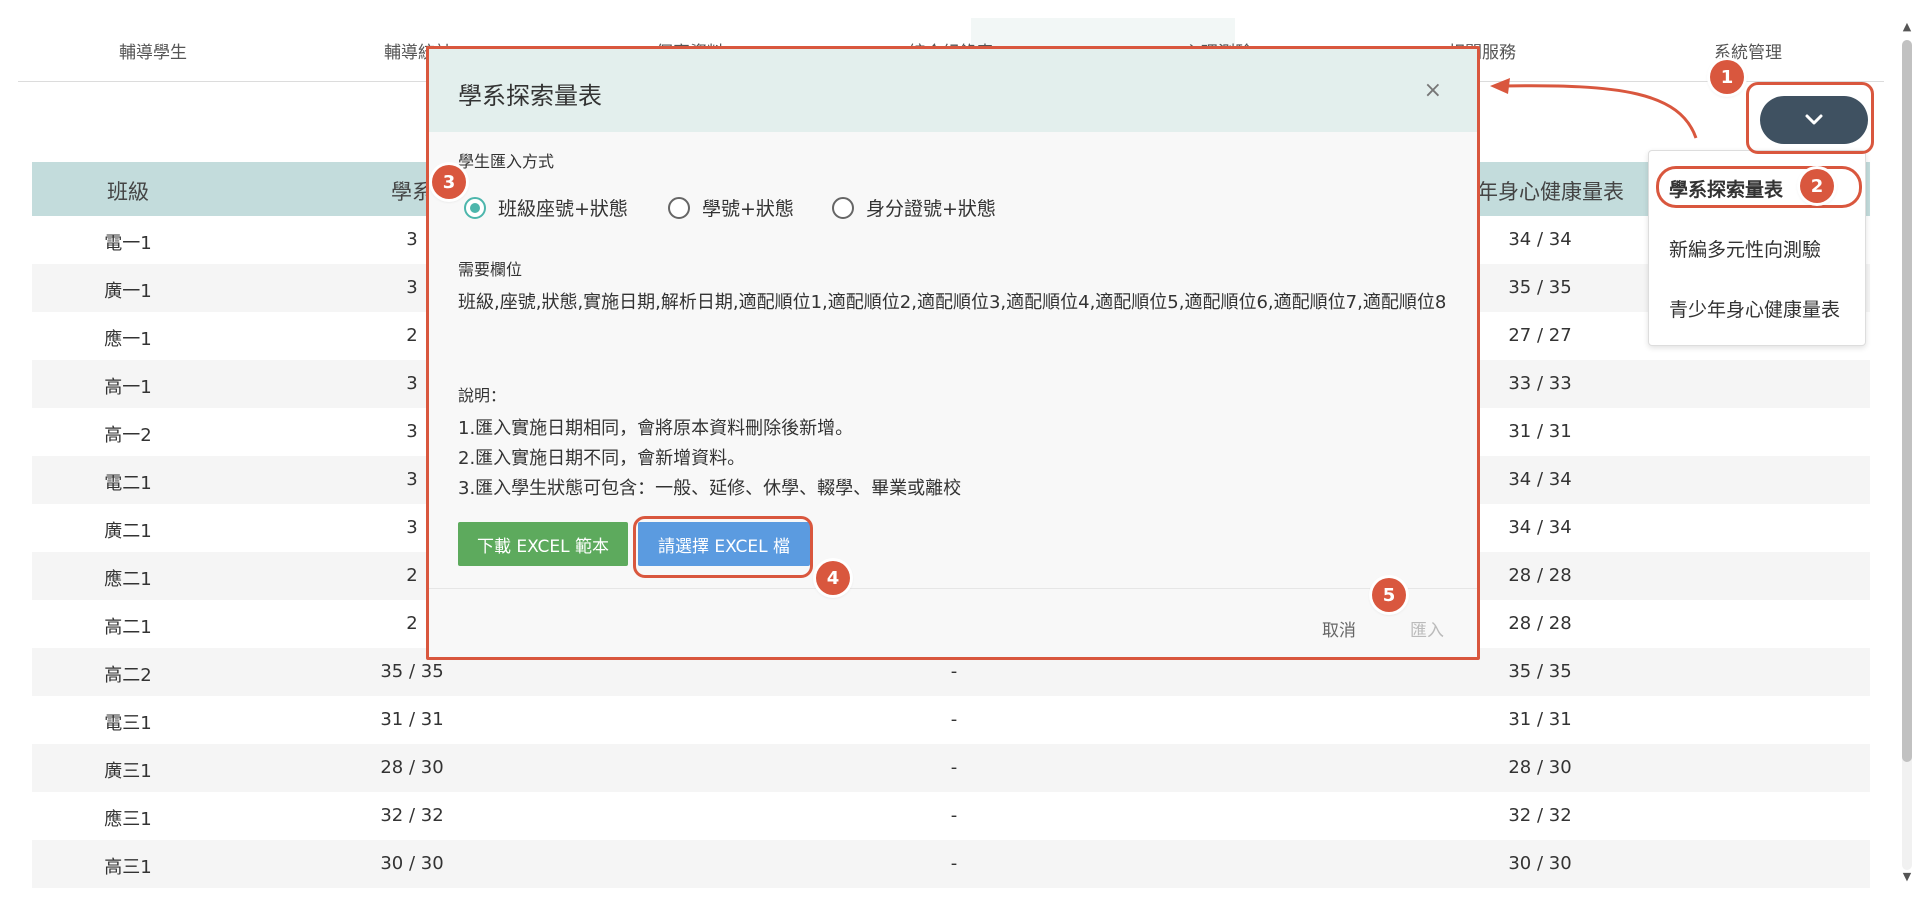 Image resolution: width=1920 pixels, height=907 pixels. What do you see at coordinates (1907, 876) in the screenshot?
I see `scroll-down-arrow-icon: ▼` at bounding box center [1907, 876].